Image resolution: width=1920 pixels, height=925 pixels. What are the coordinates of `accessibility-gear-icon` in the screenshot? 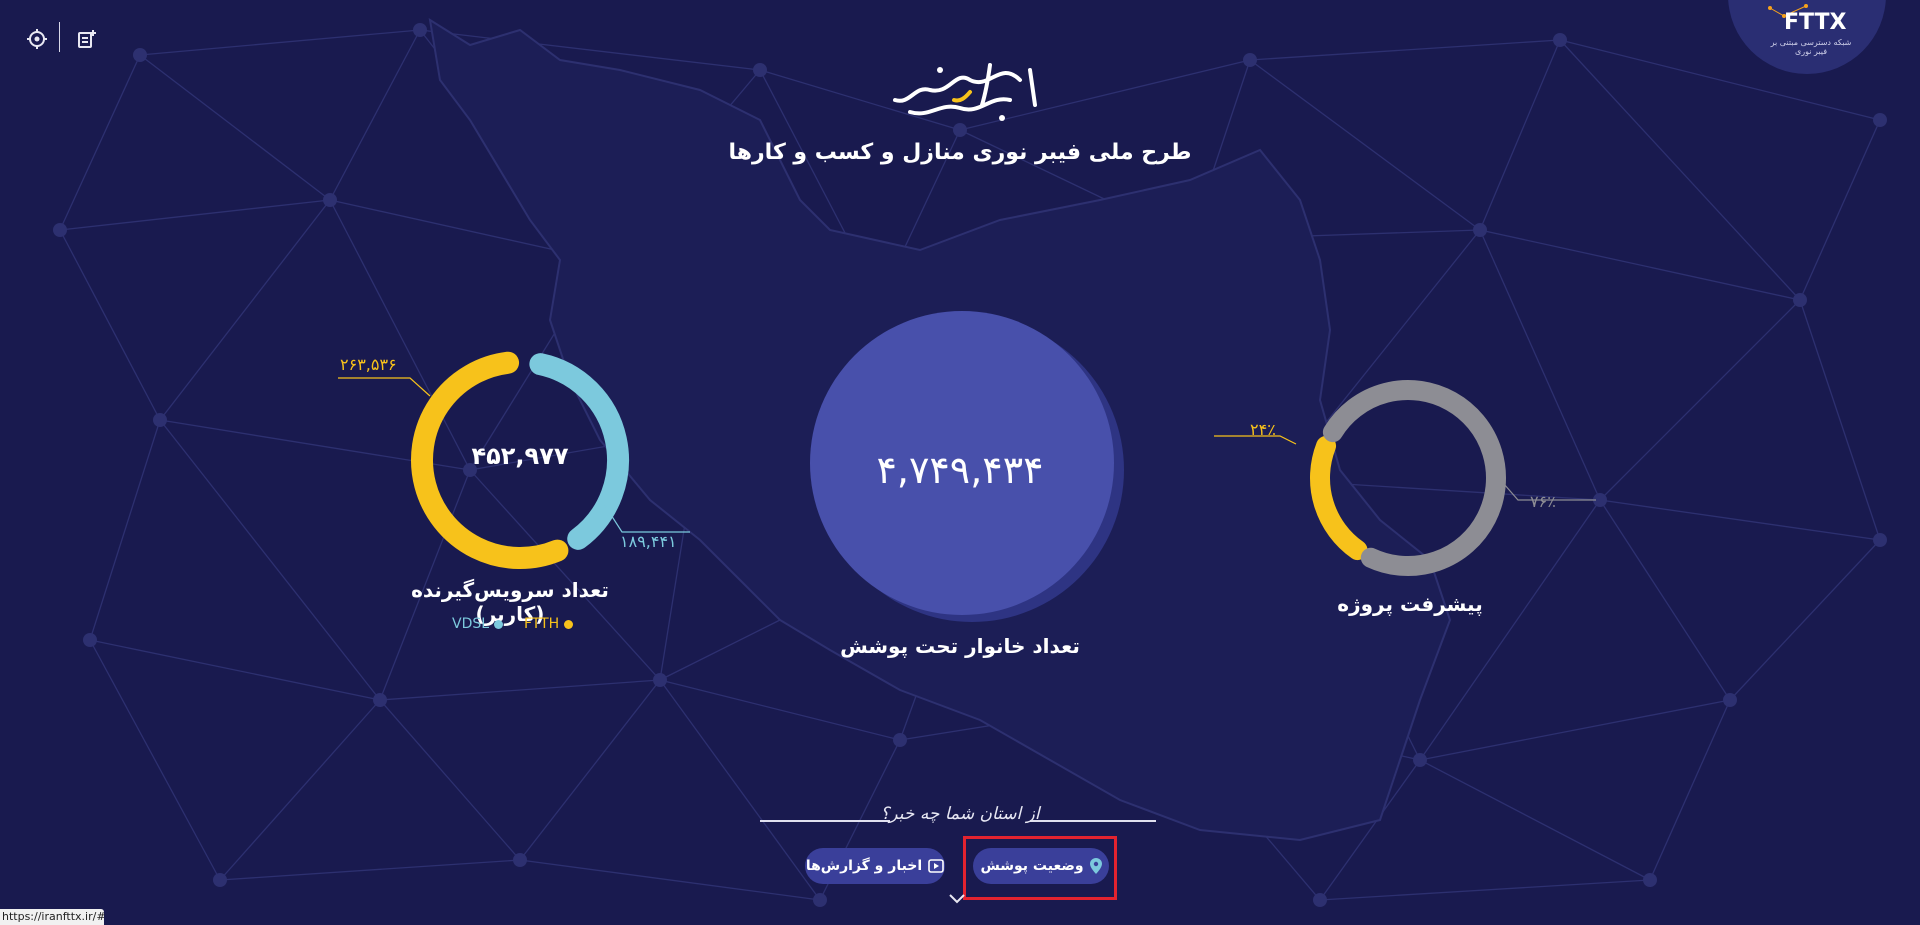 It's located at (37, 39).